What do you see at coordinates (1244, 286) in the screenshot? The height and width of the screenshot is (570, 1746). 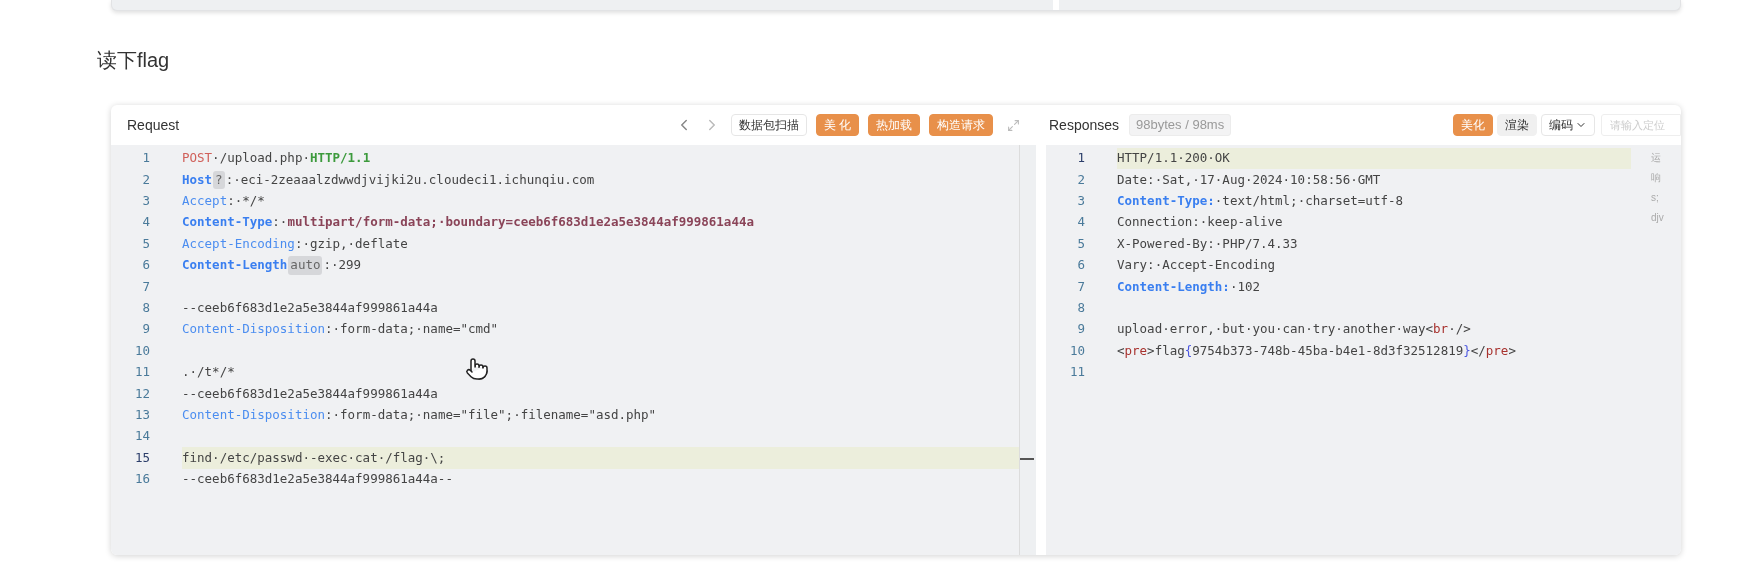 I see `code-token: ·102` at bounding box center [1244, 286].